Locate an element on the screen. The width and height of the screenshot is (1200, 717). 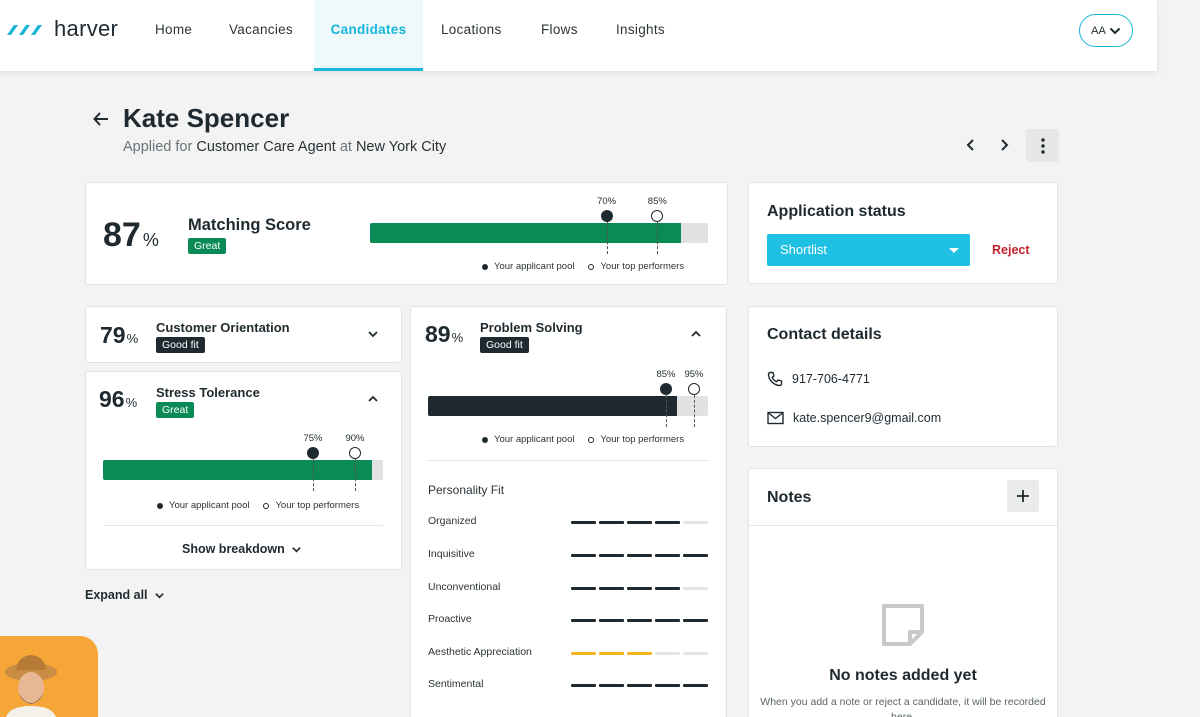
nav-candidates: Candidates is located at coordinates (368, 35).